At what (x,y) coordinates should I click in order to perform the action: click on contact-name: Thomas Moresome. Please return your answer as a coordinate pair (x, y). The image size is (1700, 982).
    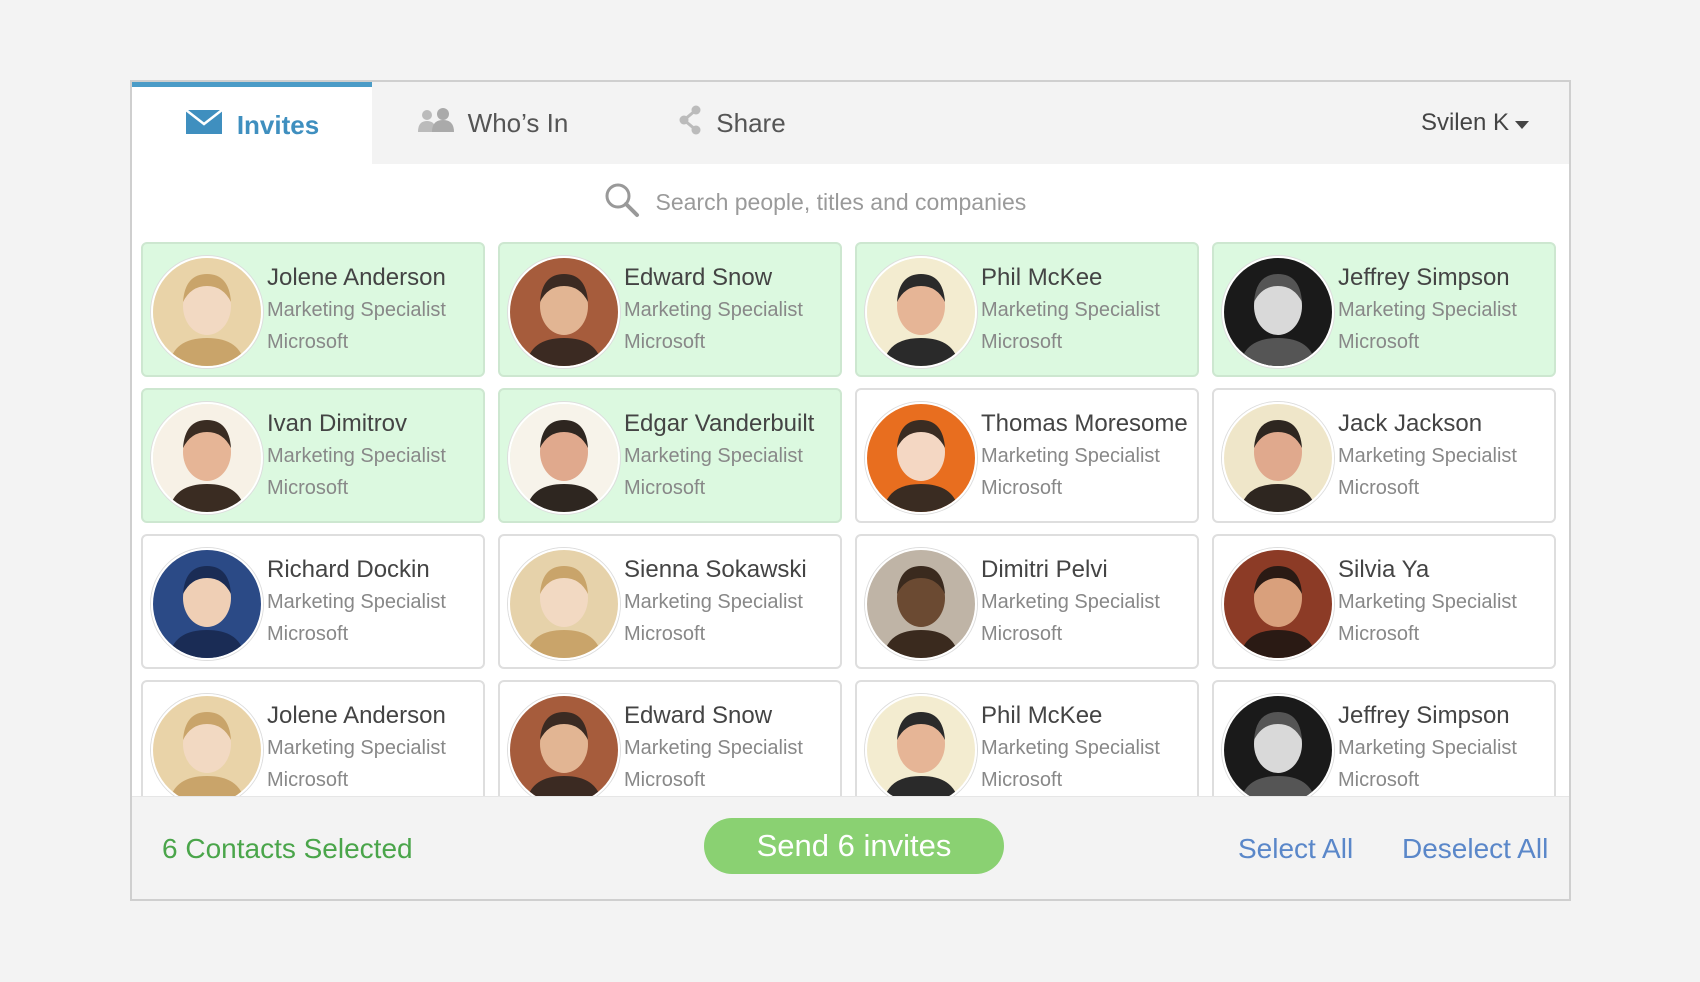
    Looking at the image, I should click on (1084, 423).